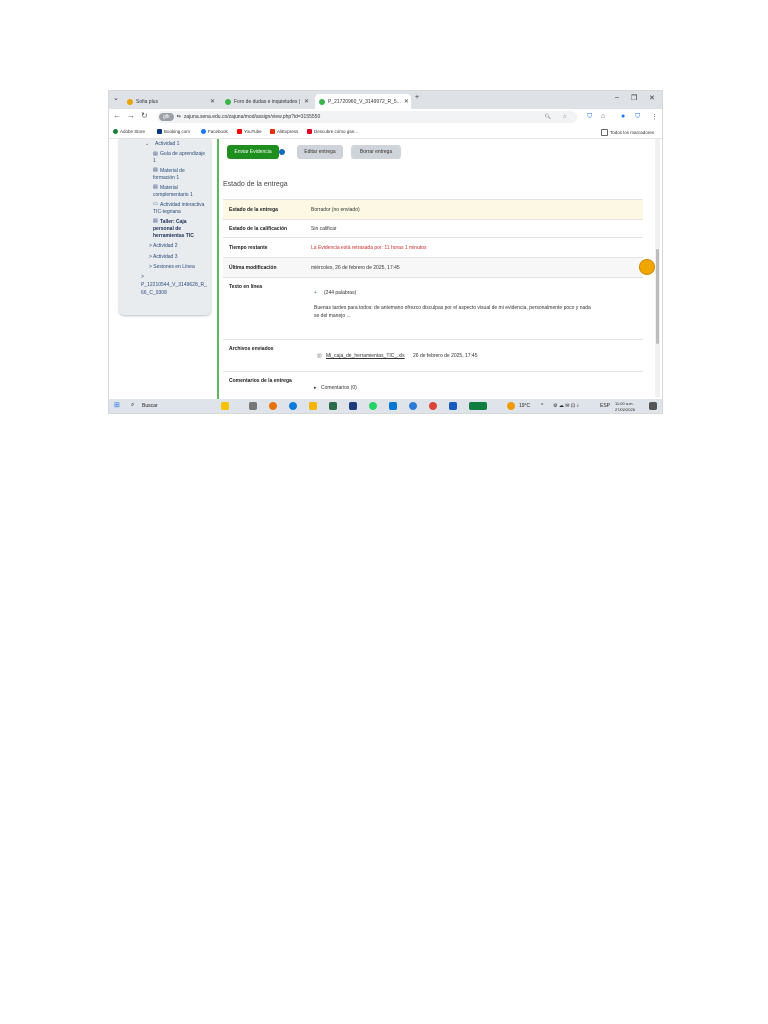 This screenshot has height=1024, width=768. I want to click on copilot-icon, so click(225, 406).